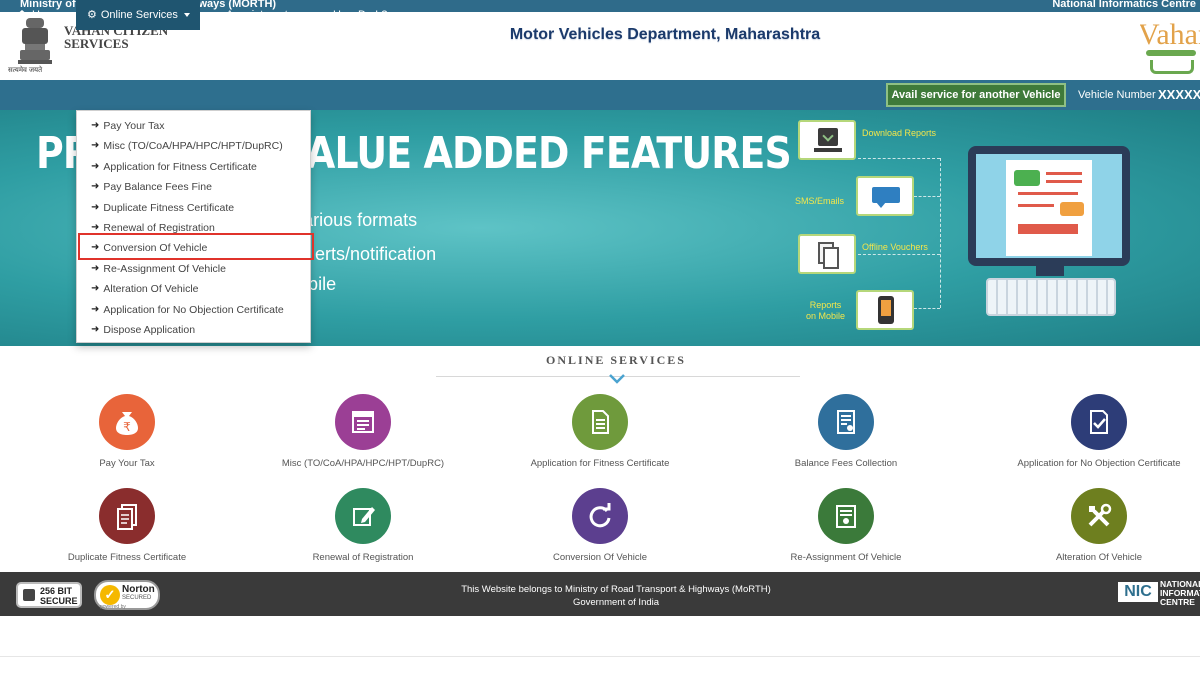  Describe the element at coordinates (22, 15) in the screenshot. I see `home-icon` at that location.